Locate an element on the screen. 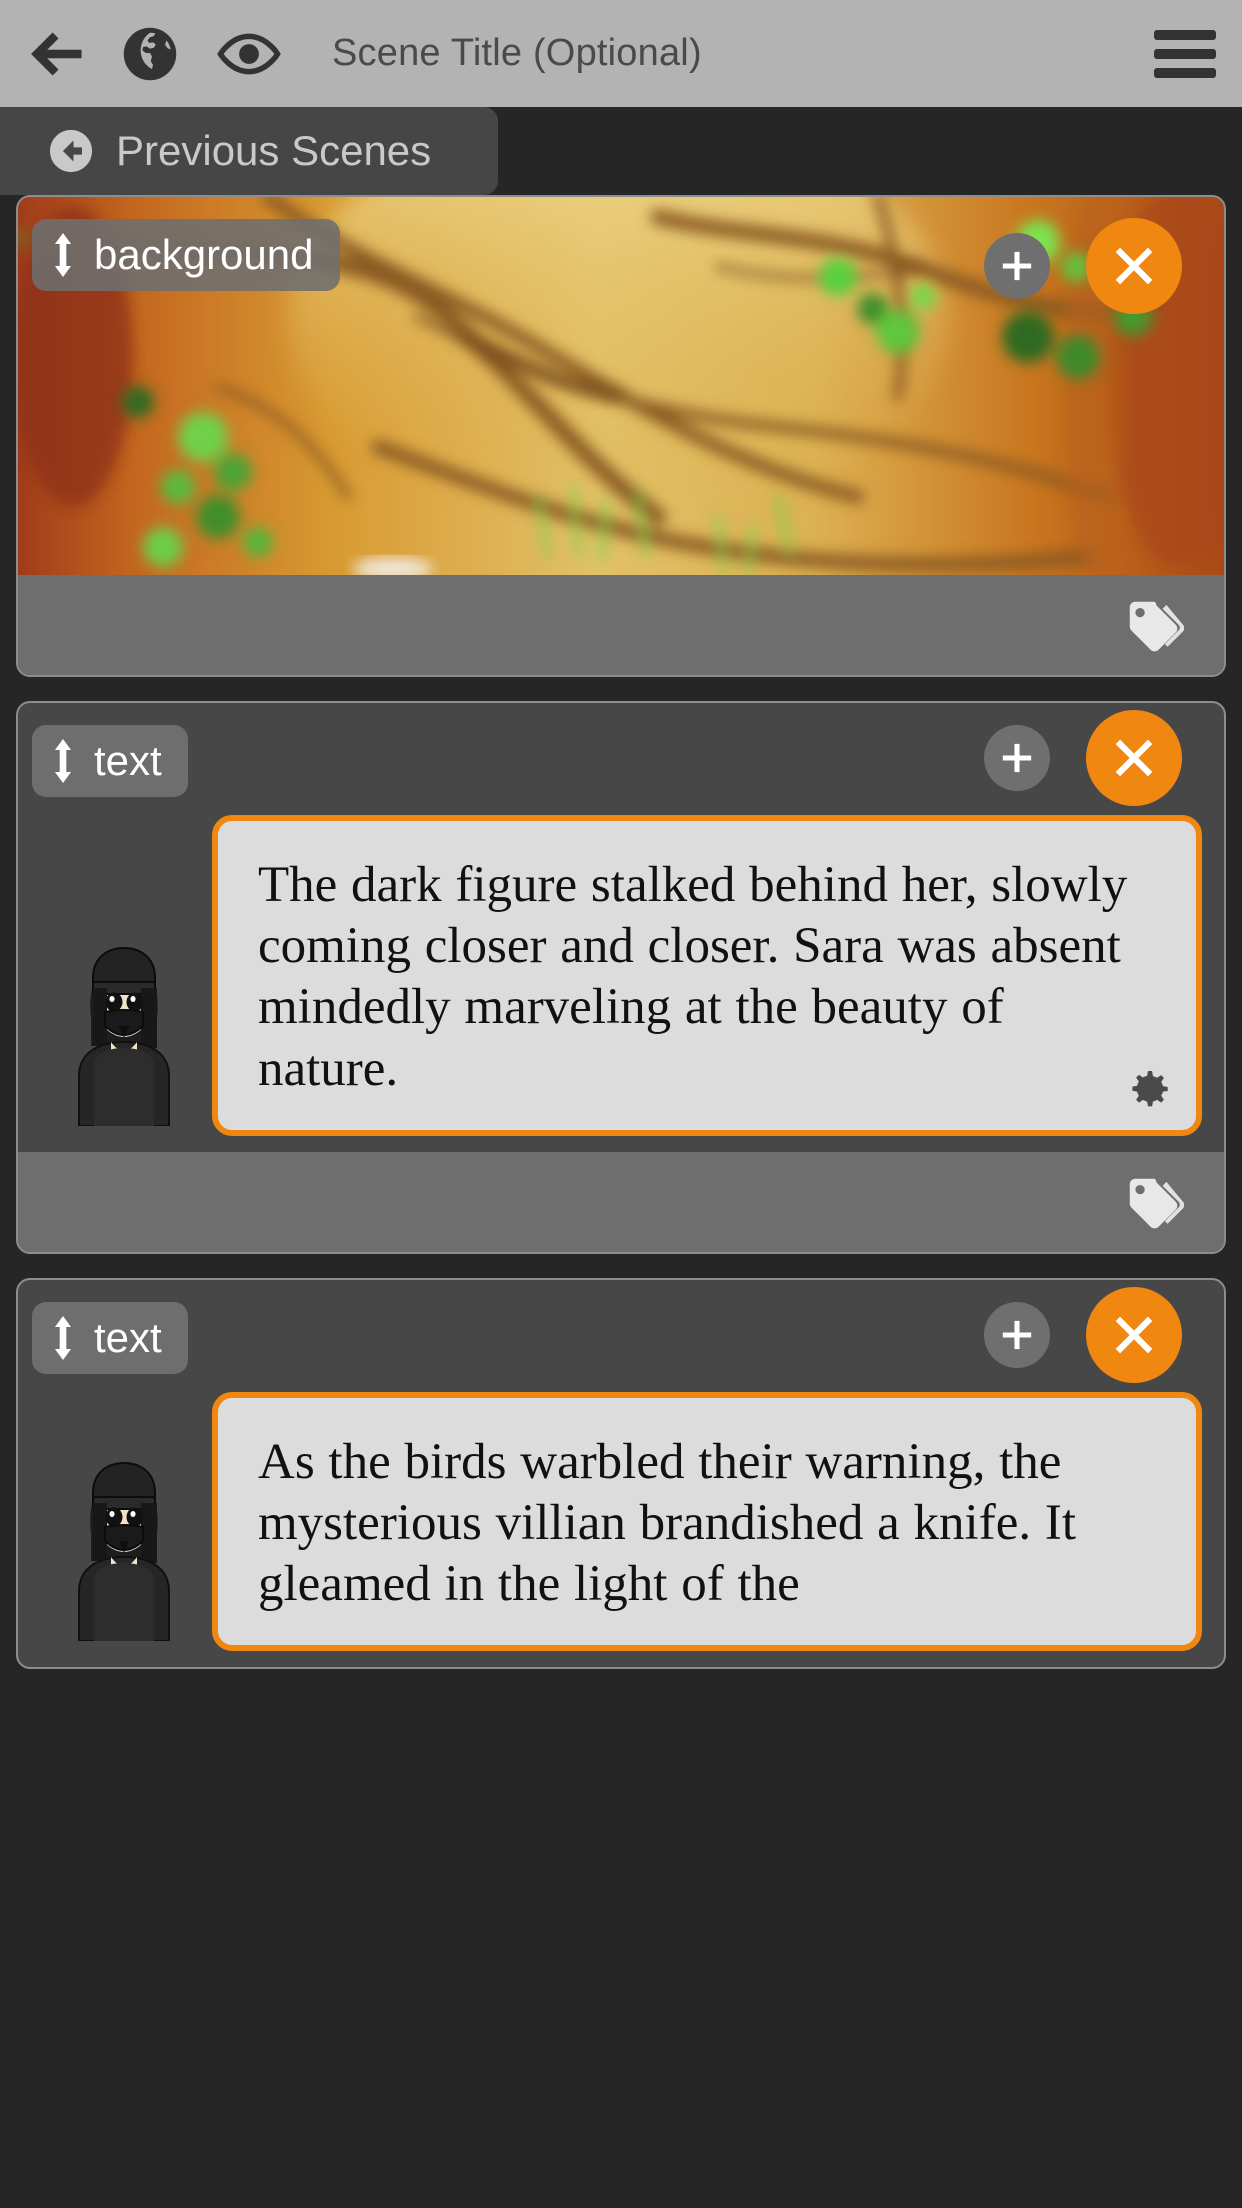  previous-scenes-button: Previous Scenes is located at coordinates (249, 151).